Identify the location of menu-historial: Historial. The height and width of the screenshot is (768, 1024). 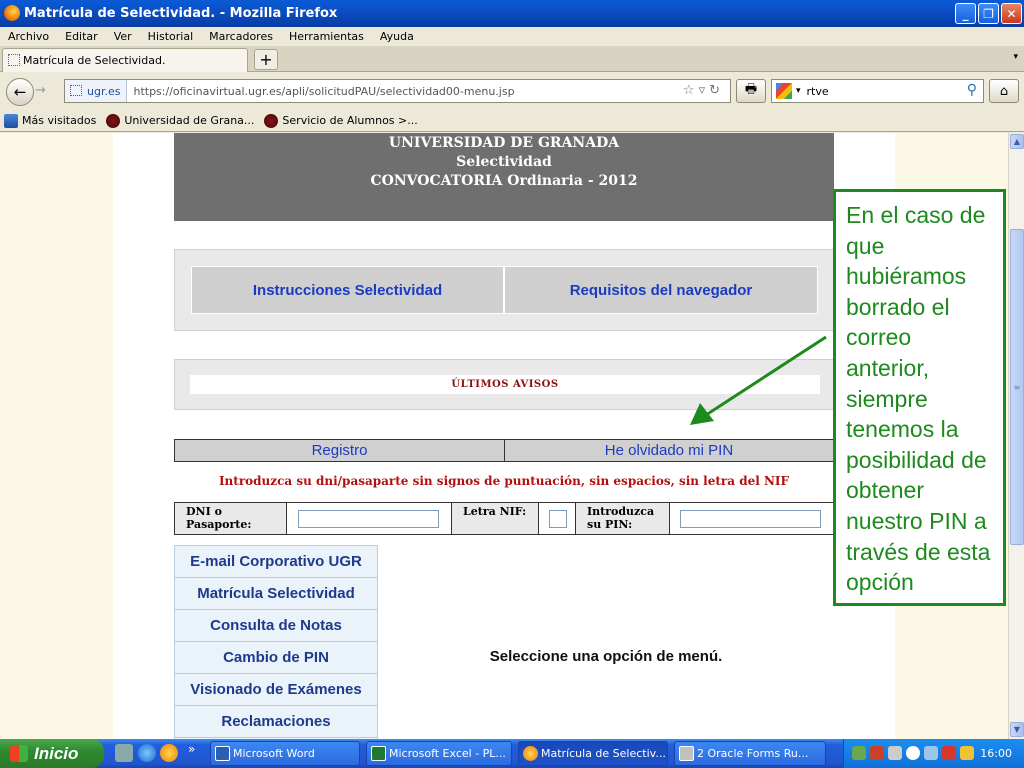
(170, 36).